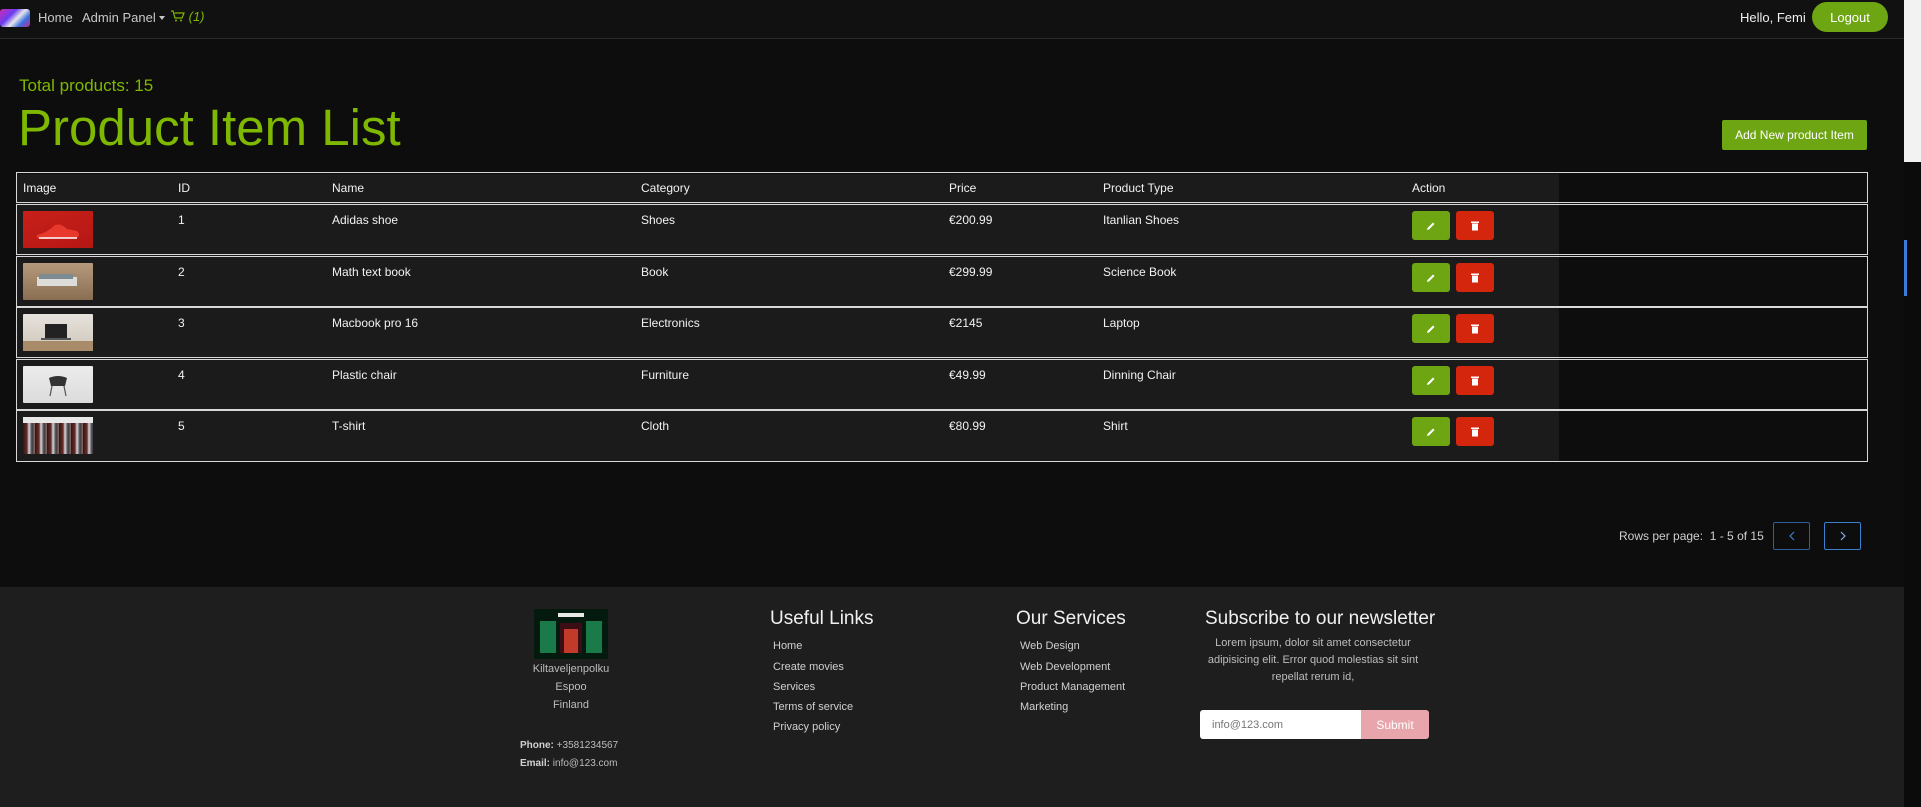 This screenshot has width=1921, height=807. I want to click on footer-address-line: Finland, so click(571, 705).